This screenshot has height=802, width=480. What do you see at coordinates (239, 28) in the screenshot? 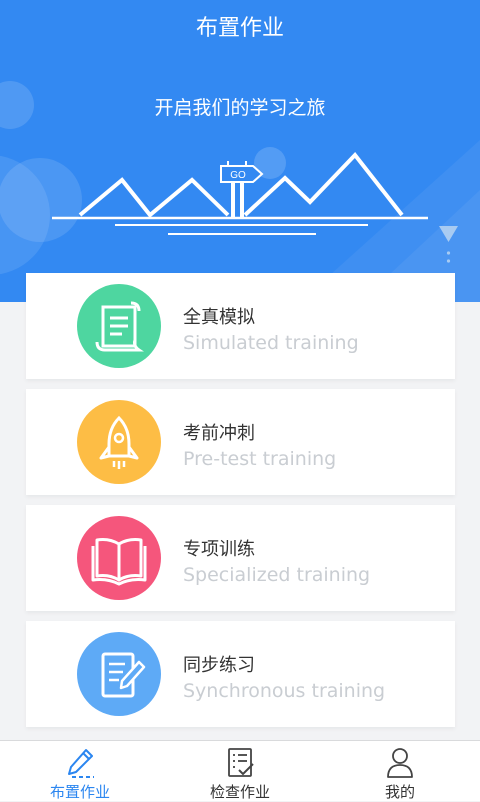
I see `page-title: 布置作业` at bounding box center [239, 28].